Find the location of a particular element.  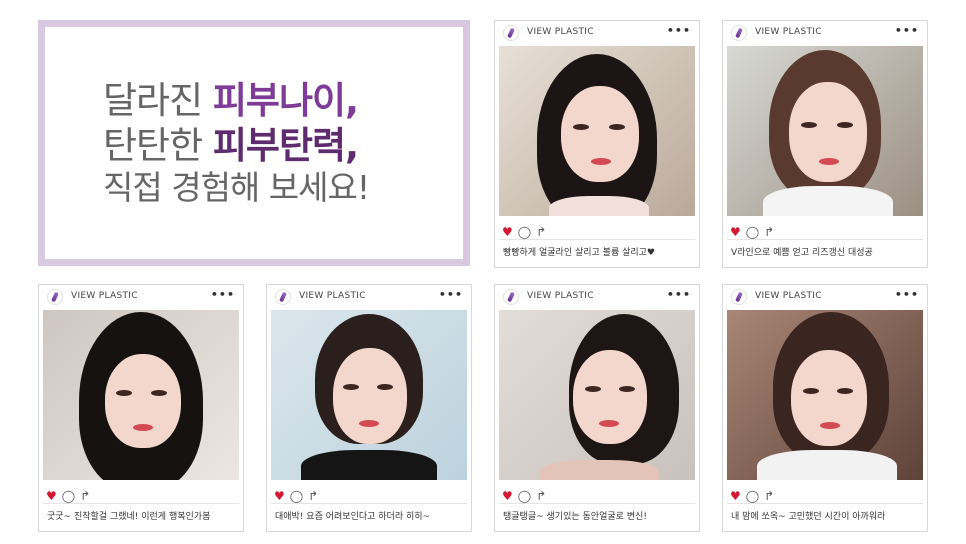

headline-text: 탄탄한 is located at coordinates (158, 145).